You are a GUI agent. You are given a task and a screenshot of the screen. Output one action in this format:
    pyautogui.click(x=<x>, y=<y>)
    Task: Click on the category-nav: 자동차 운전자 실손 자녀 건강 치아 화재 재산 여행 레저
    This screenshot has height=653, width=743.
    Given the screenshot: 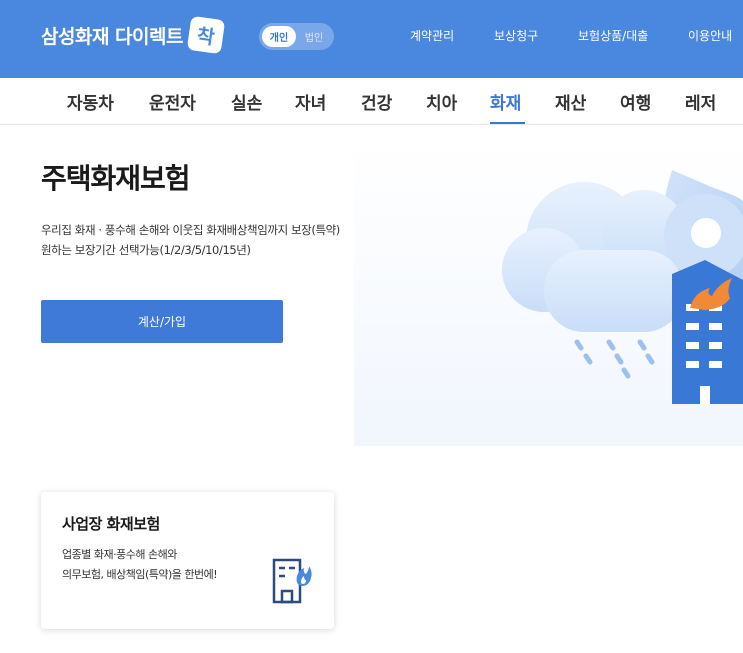 What is the action you would take?
    pyautogui.click(x=371, y=101)
    